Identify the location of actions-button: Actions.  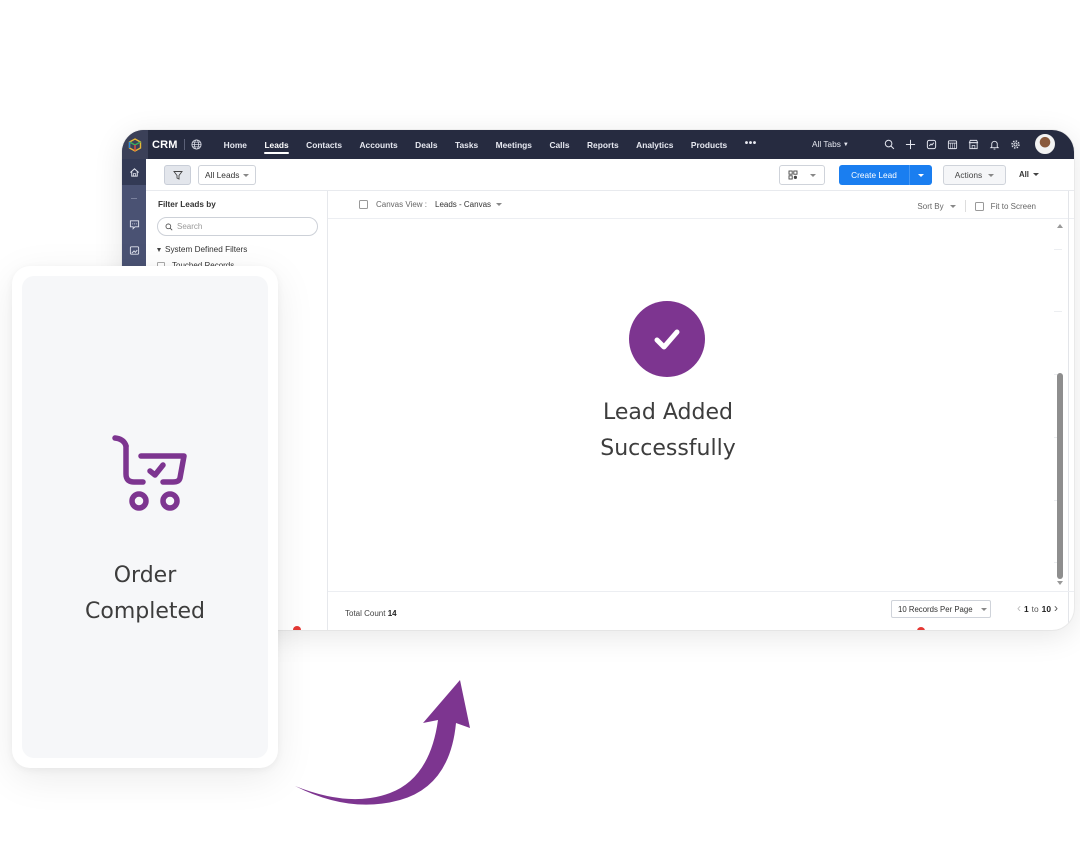
(974, 175).